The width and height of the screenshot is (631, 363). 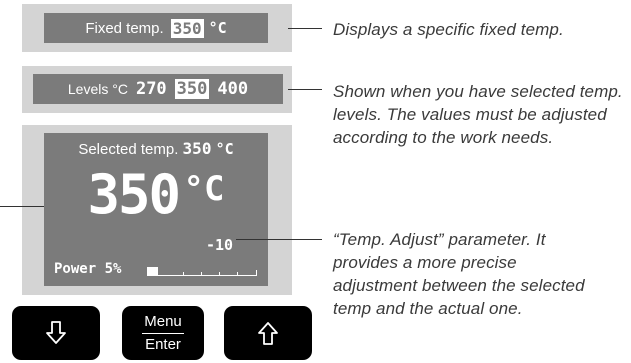 I want to click on levels-screen: Levels °C 270 350 400, so click(x=158, y=89).